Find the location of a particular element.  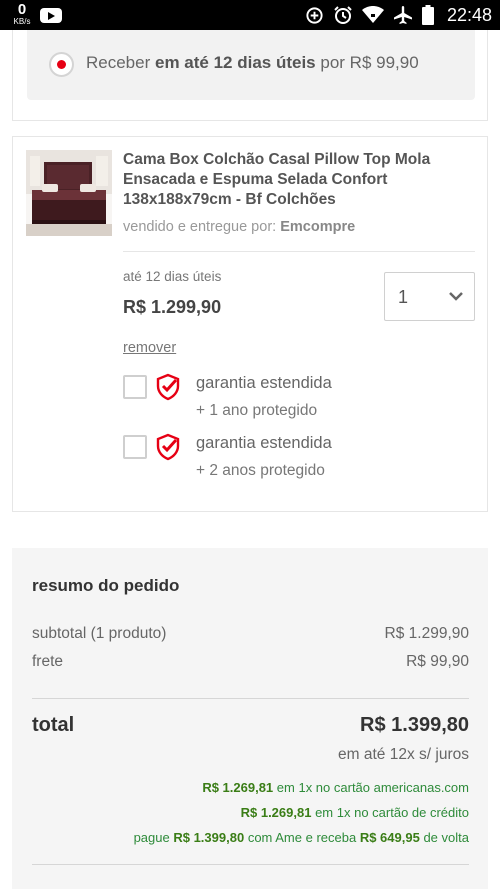

status-icons: 22:48 is located at coordinates (398, 15).